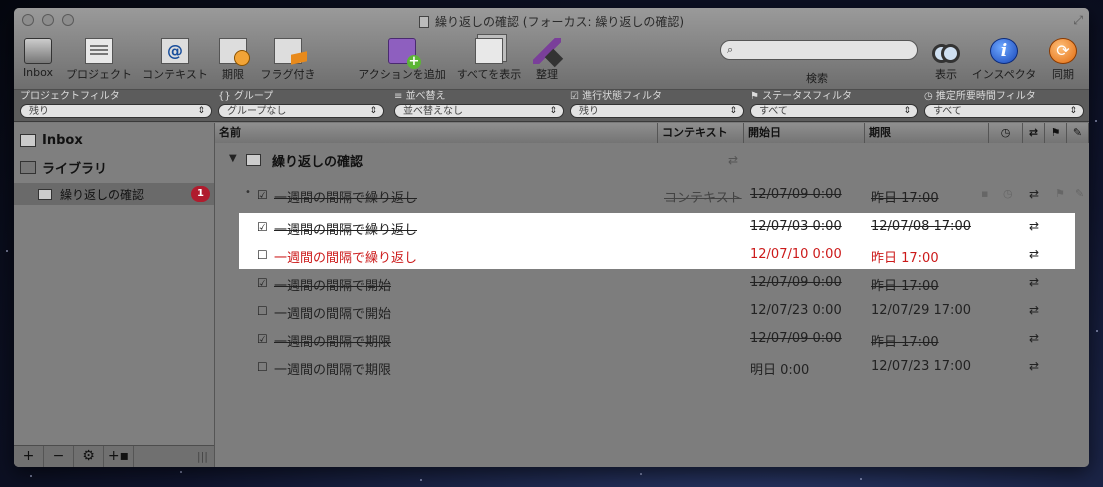 The image size is (1103, 487). What do you see at coordinates (921, 226) in the screenshot?
I see `task-due-date: 12/07/08 17:00` at bounding box center [921, 226].